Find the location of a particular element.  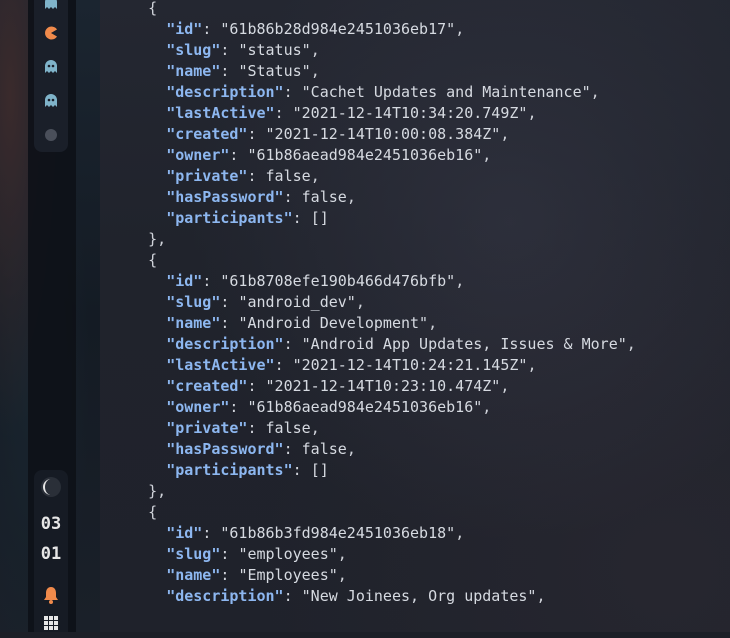

theme-toggle is located at coordinates (51, 487).